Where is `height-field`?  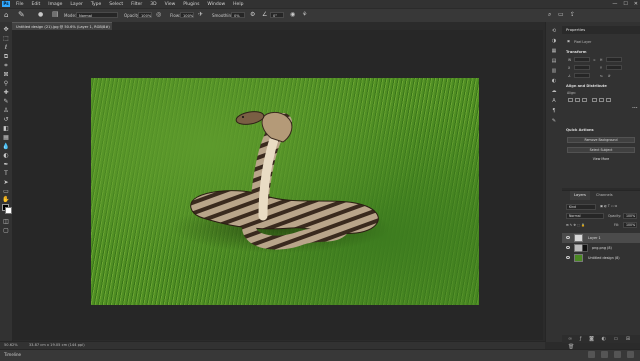 height-field is located at coordinates (614, 59).